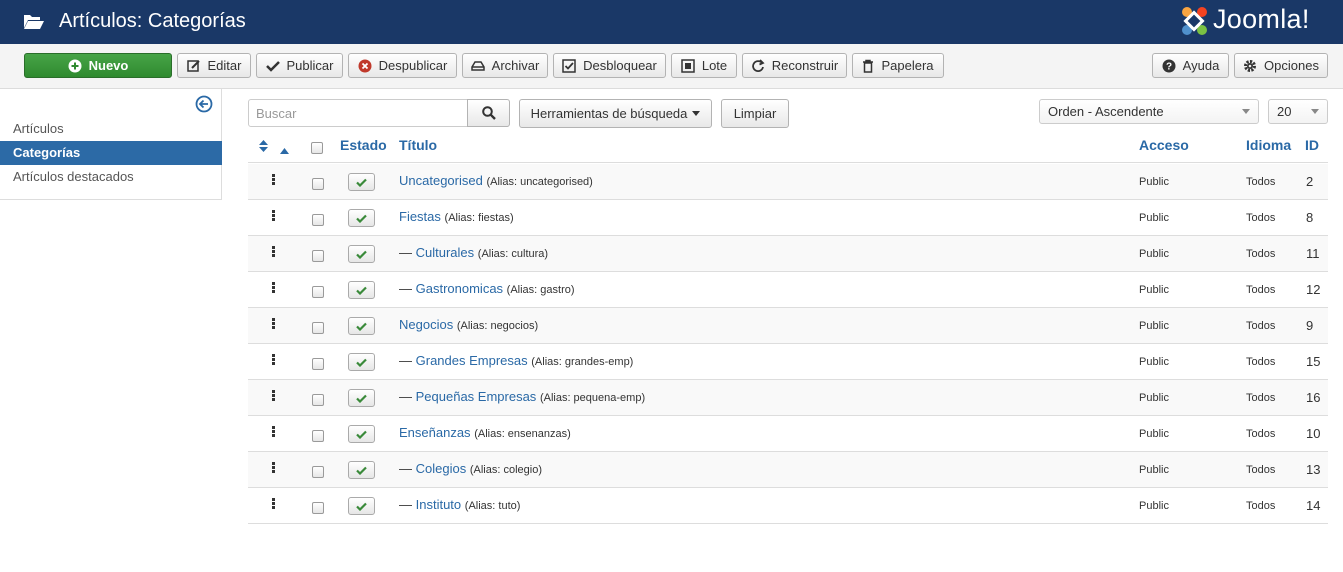  I want to click on new-button: Nuevo, so click(98, 65).